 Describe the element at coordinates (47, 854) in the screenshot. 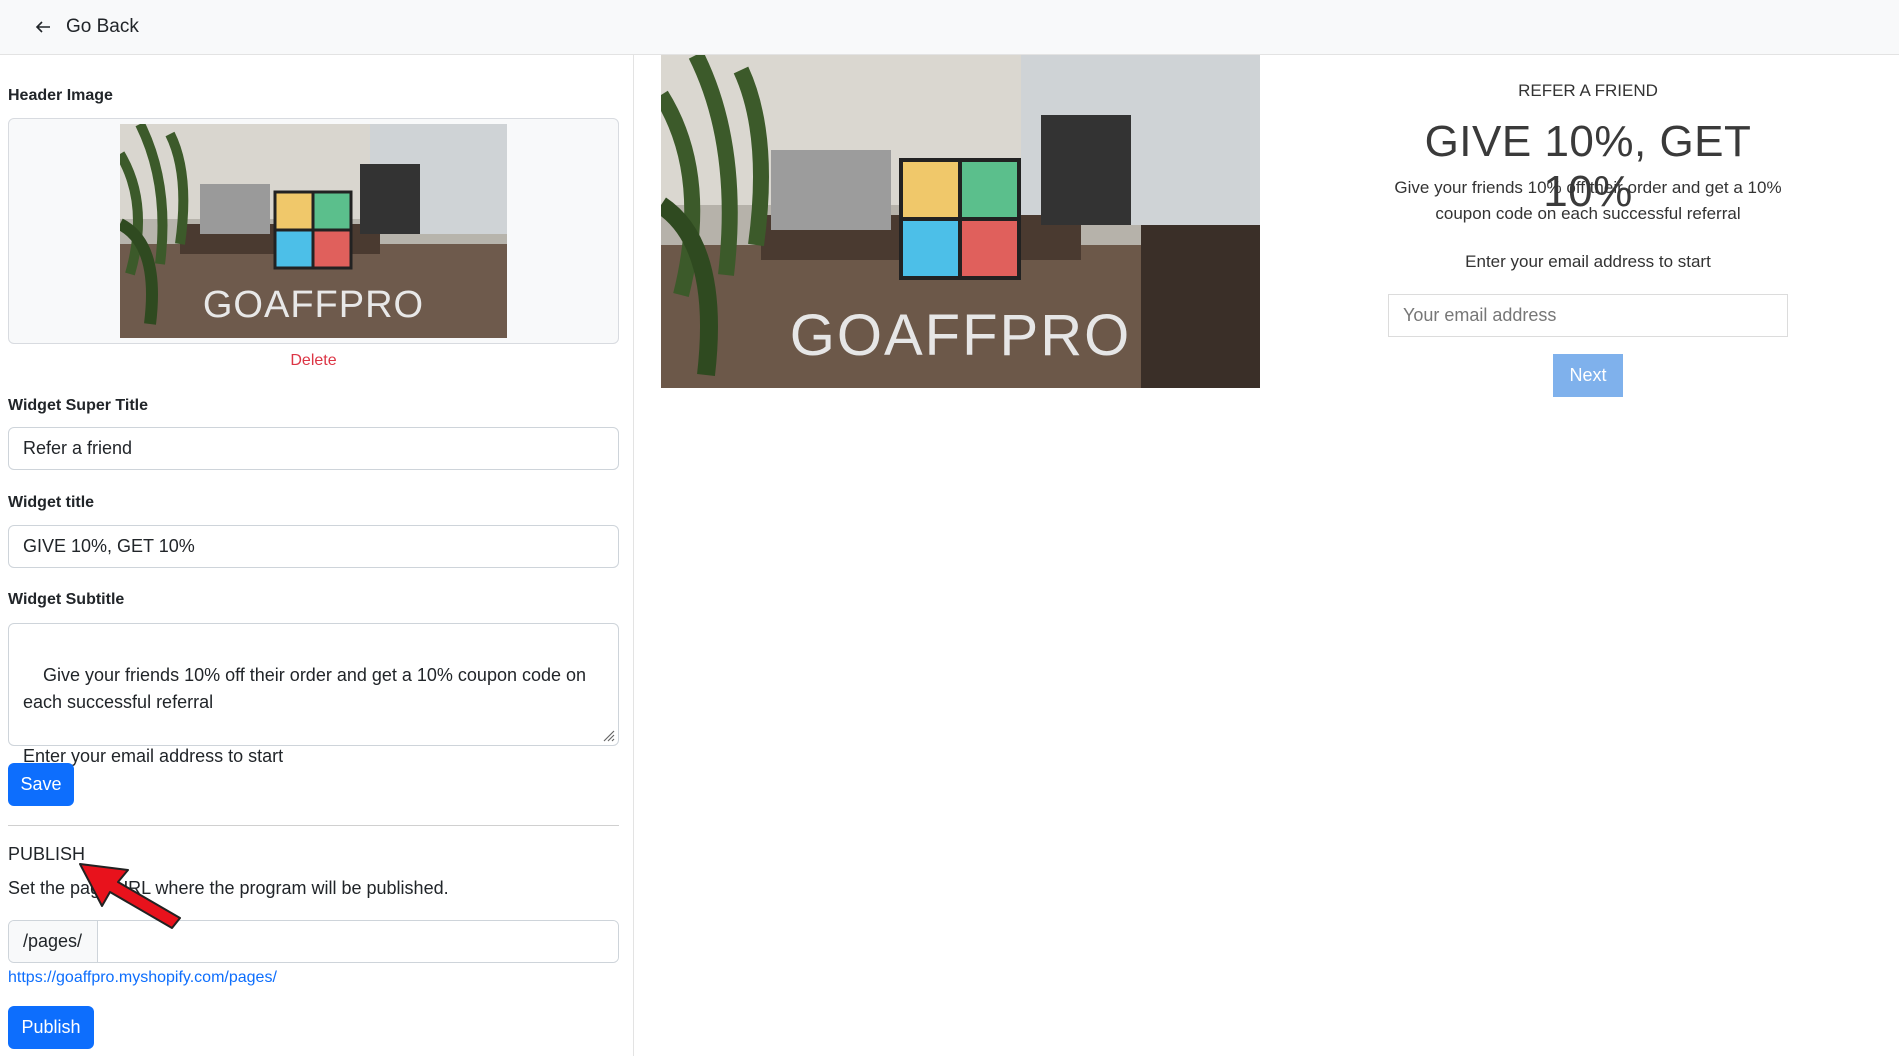

I see `publish-heading: PUBLISH` at that location.